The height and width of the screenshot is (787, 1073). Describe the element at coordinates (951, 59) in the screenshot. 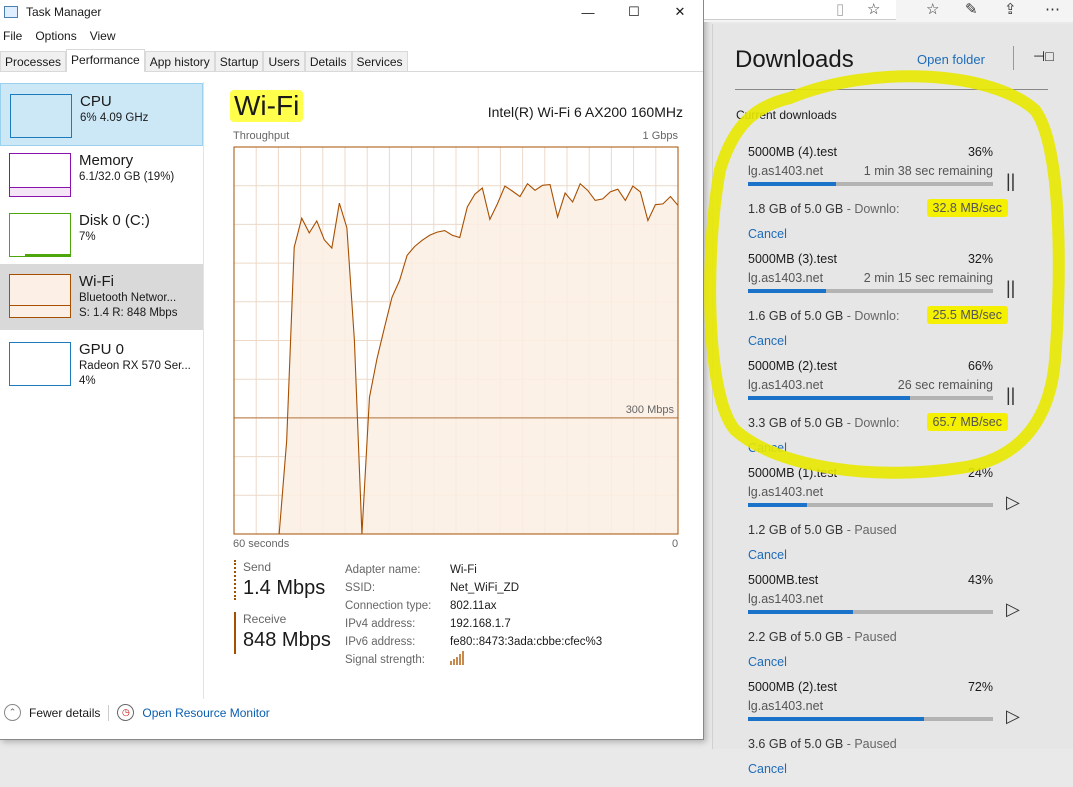

I see `open-folder-link: Open folder` at that location.